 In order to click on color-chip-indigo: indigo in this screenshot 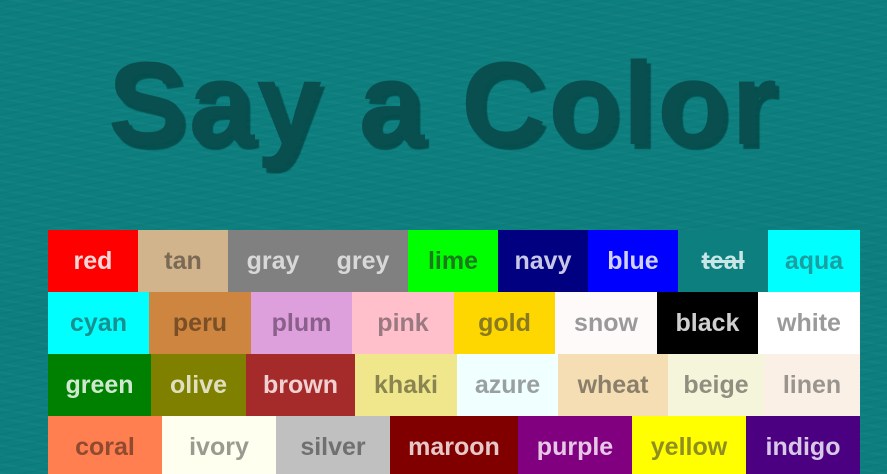, I will do `click(803, 445)`.